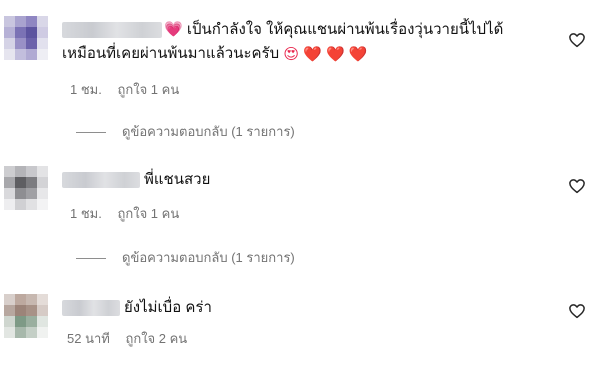 The height and width of the screenshot is (373, 600). What do you see at coordinates (156, 338) in the screenshot?
I see `comment-likes: ถูกใจ 2 คน` at bounding box center [156, 338].